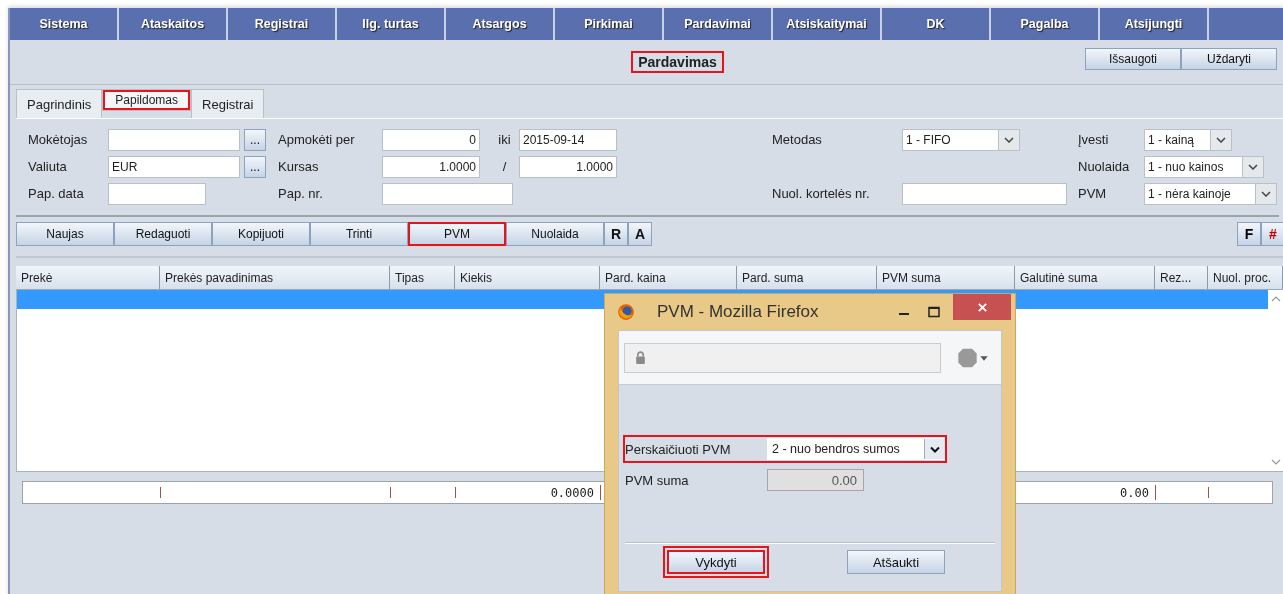 The height and width of the screenshot is (594, 1283). Describe the element at coordinates (821, 193) in the screenshot. I see `field-label: Nuol. kortelės nr.` at that location.